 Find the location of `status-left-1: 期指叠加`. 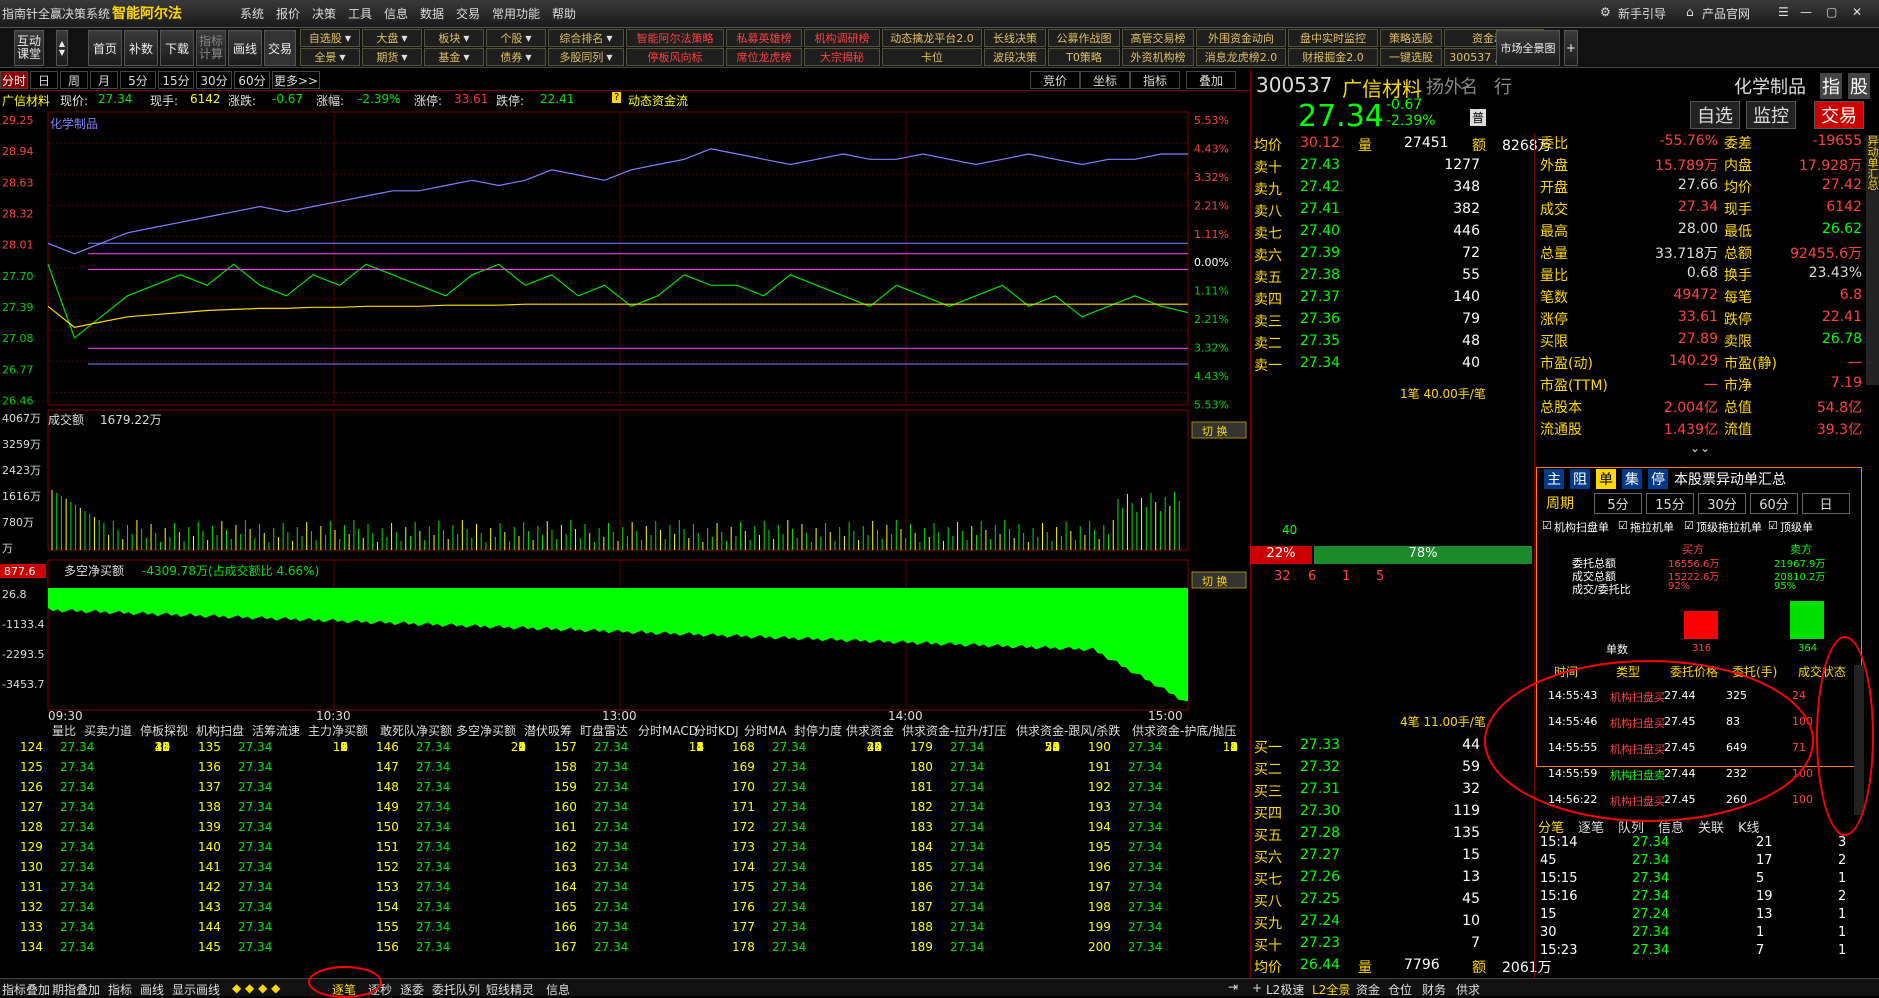

status-left-1: 期指叠加 is located at coordinates (76, 989).